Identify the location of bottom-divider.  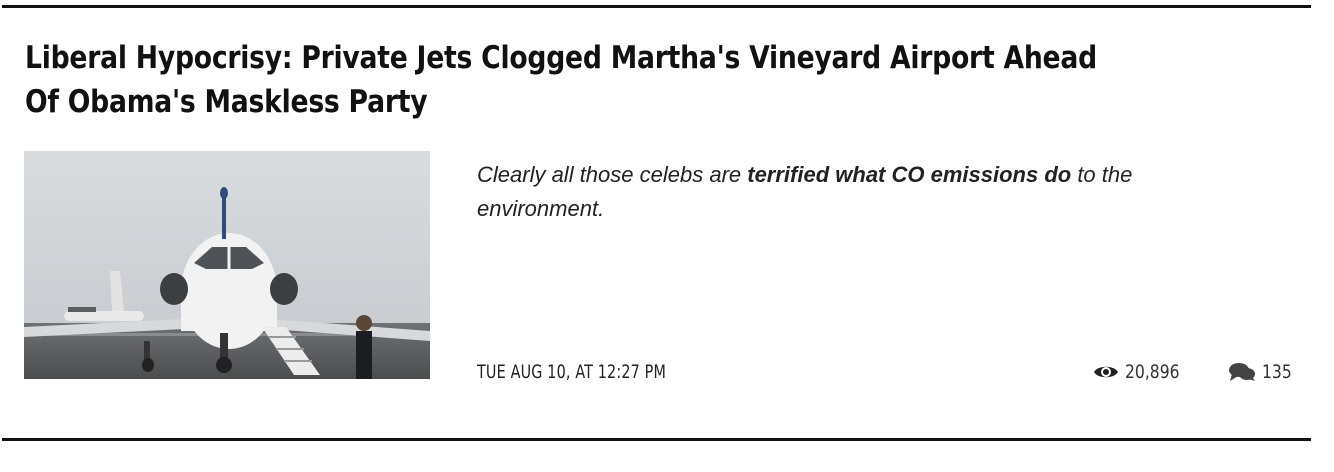
(656, 439).